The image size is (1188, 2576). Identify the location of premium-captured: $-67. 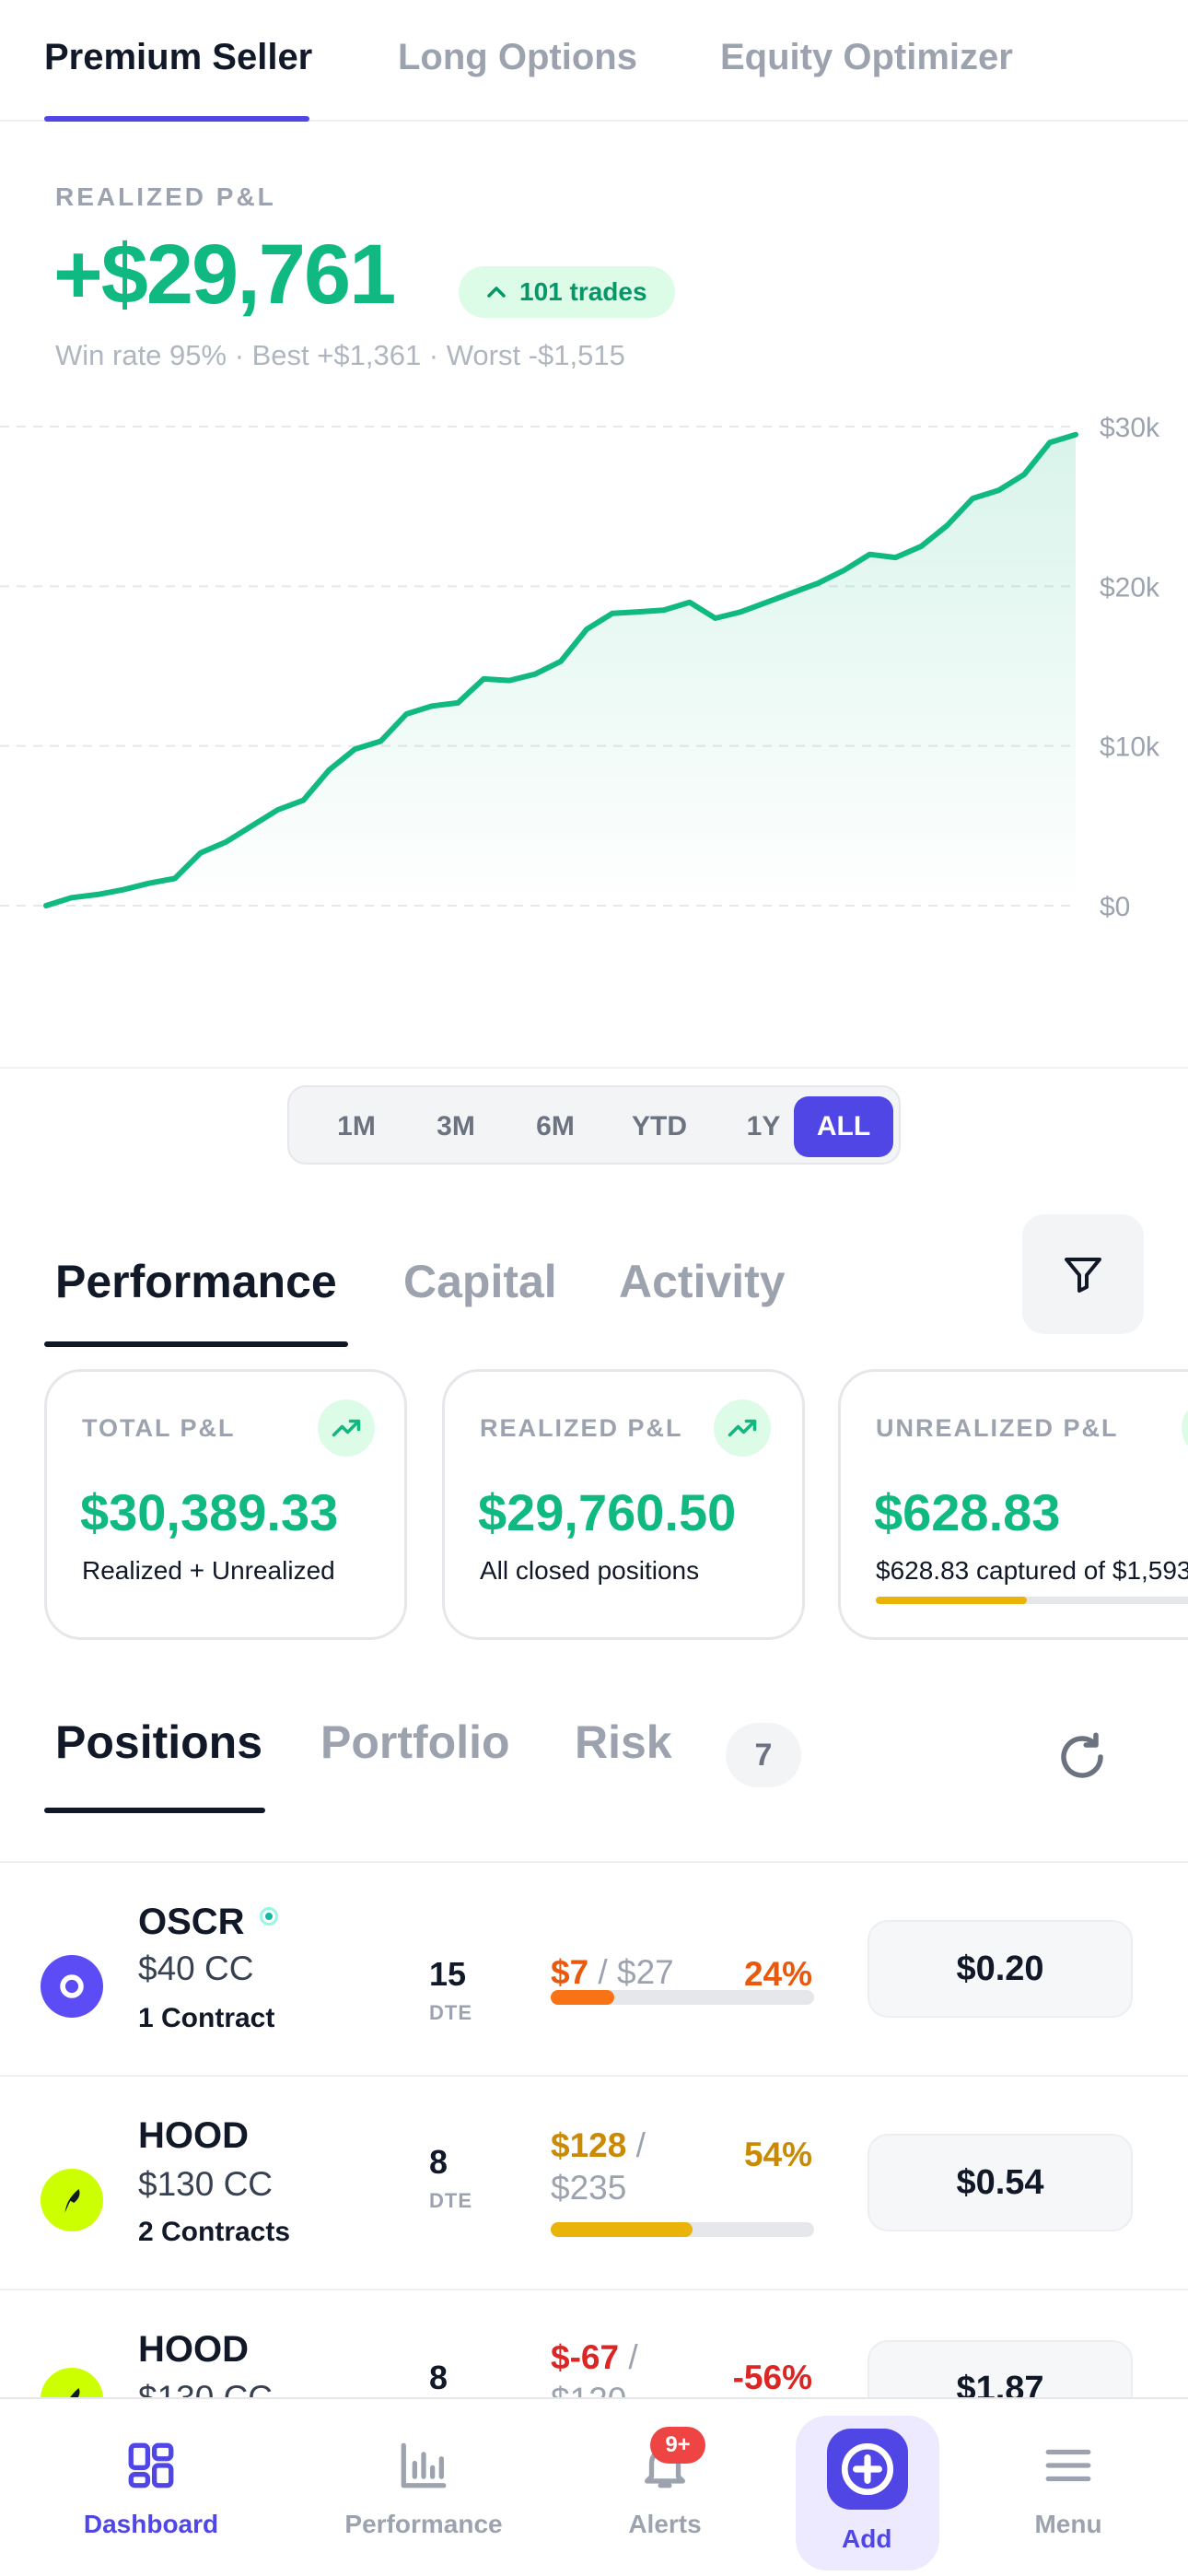
(585, 2357).